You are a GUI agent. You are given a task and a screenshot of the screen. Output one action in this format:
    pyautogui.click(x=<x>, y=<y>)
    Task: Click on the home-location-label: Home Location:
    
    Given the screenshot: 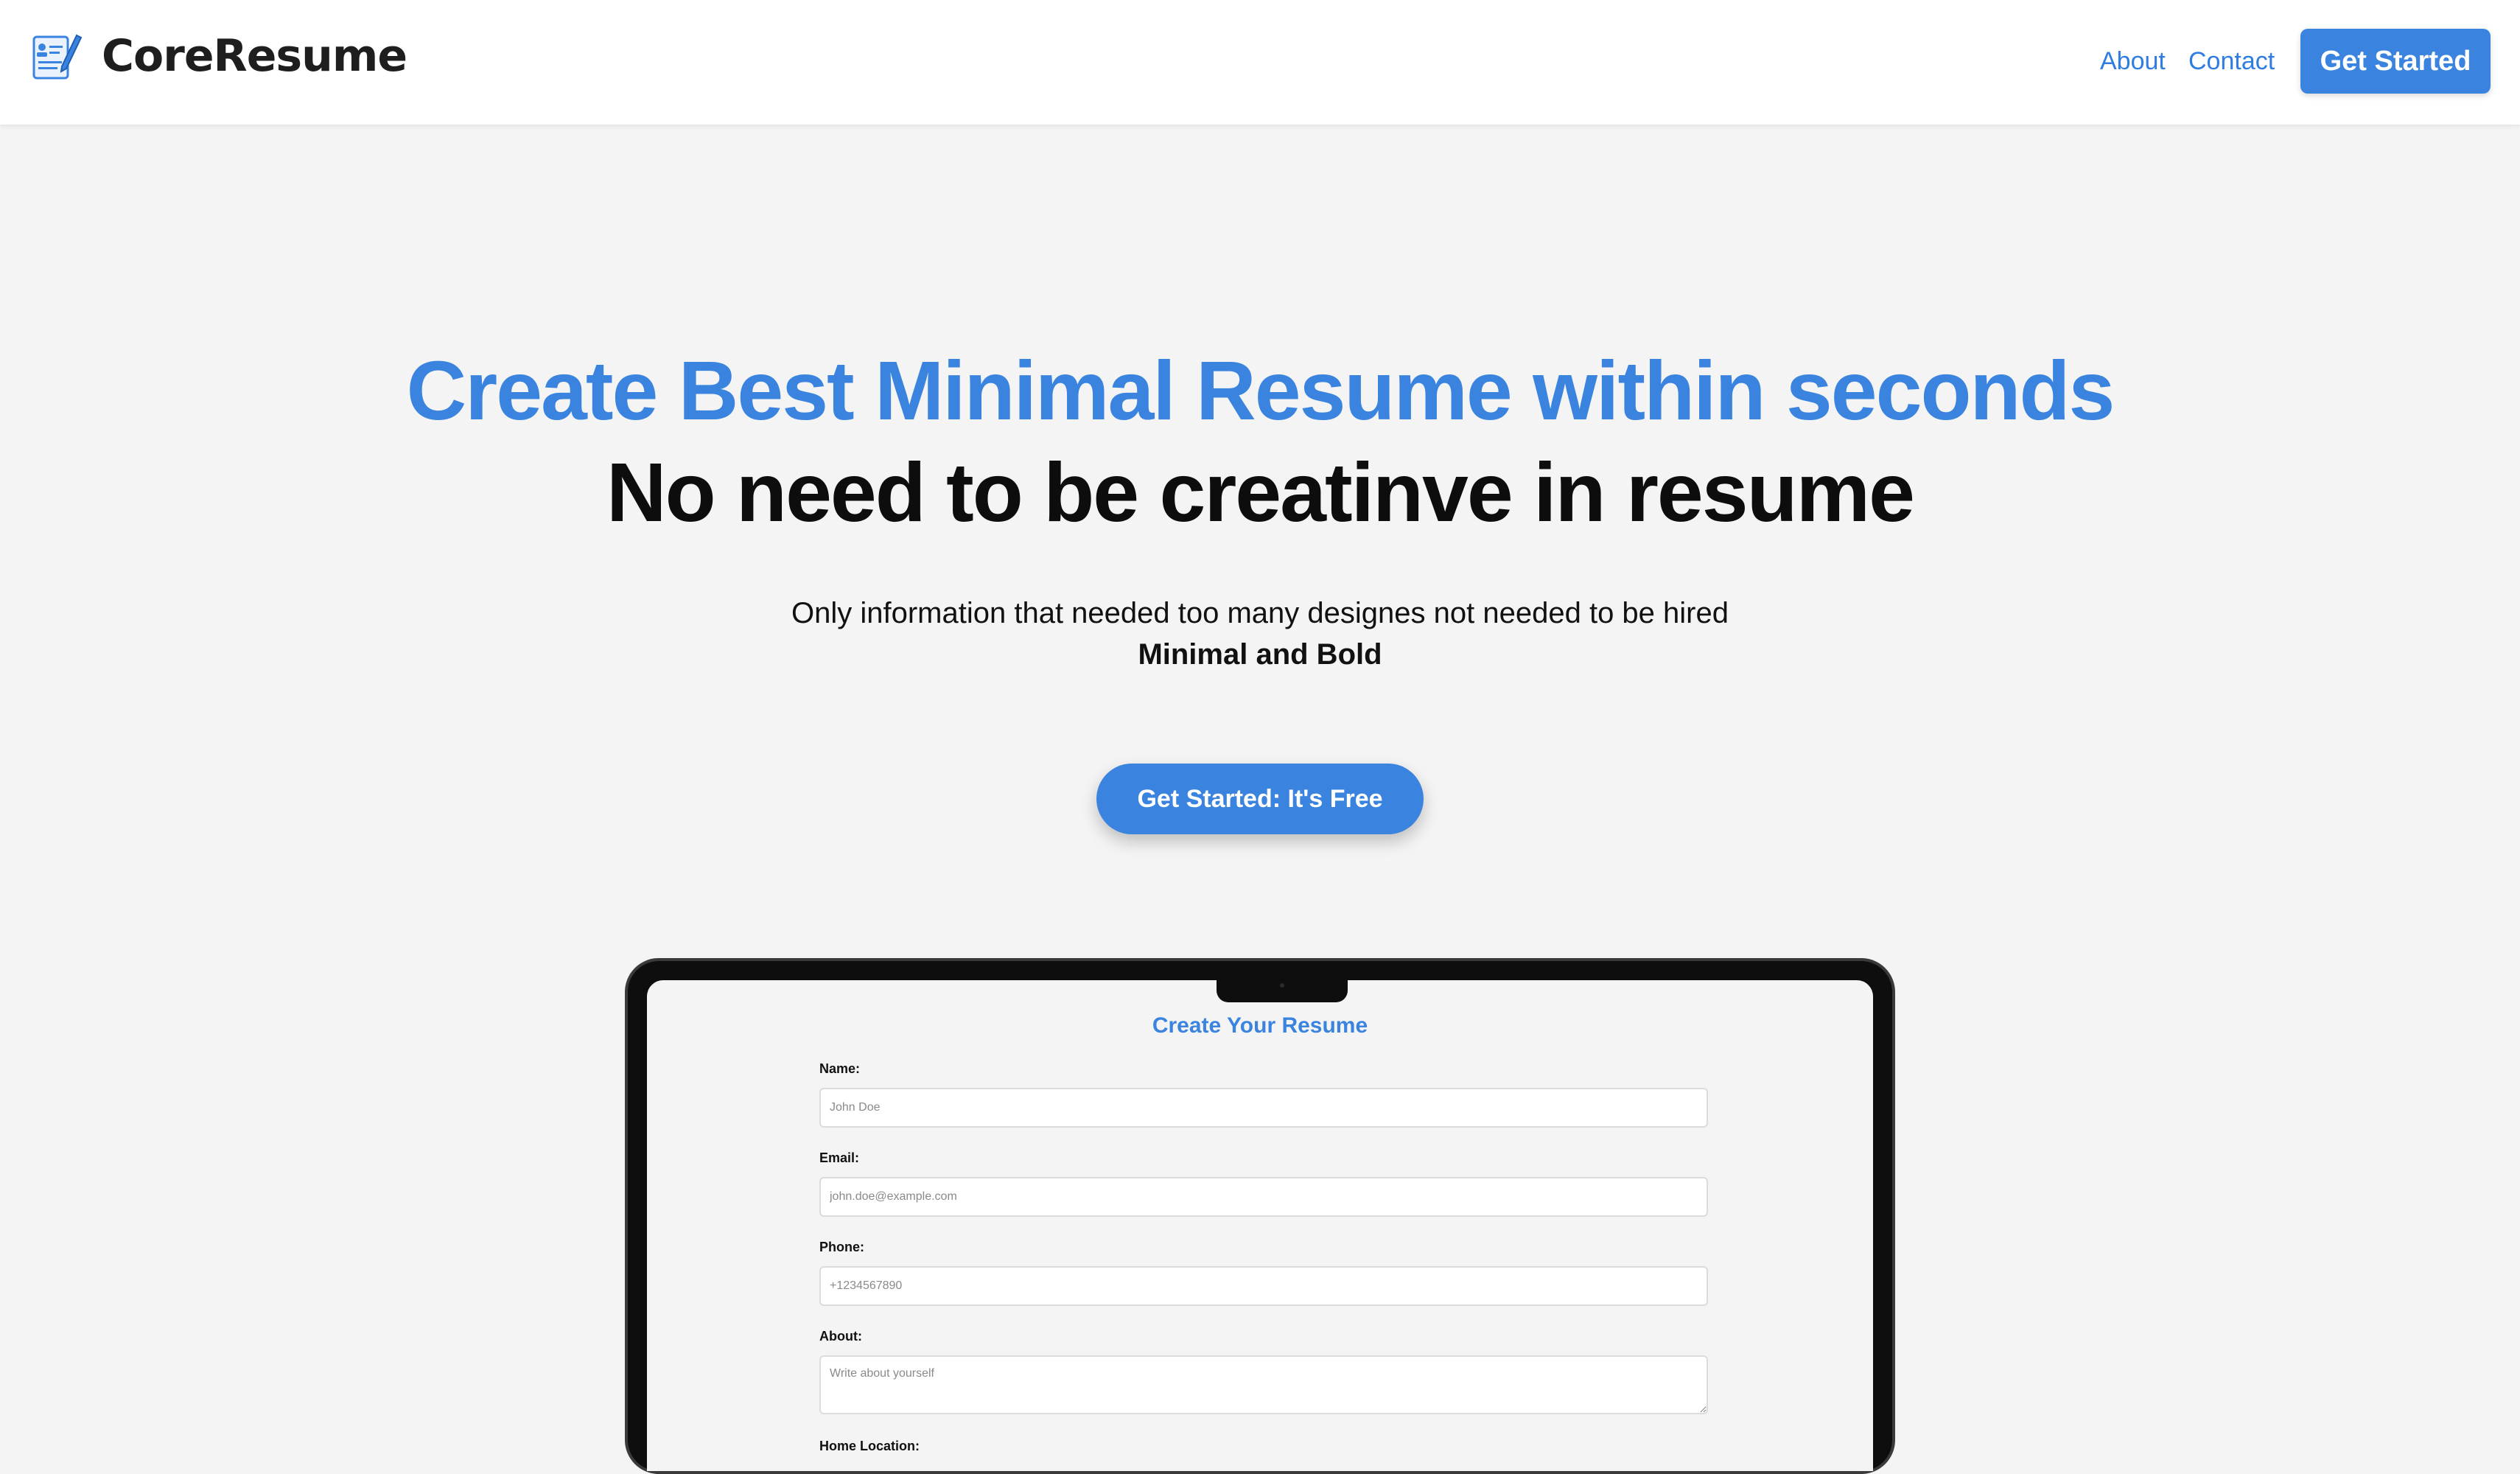 What is the action you would take?
    pyautogui.click(x=870, y=1446)
    